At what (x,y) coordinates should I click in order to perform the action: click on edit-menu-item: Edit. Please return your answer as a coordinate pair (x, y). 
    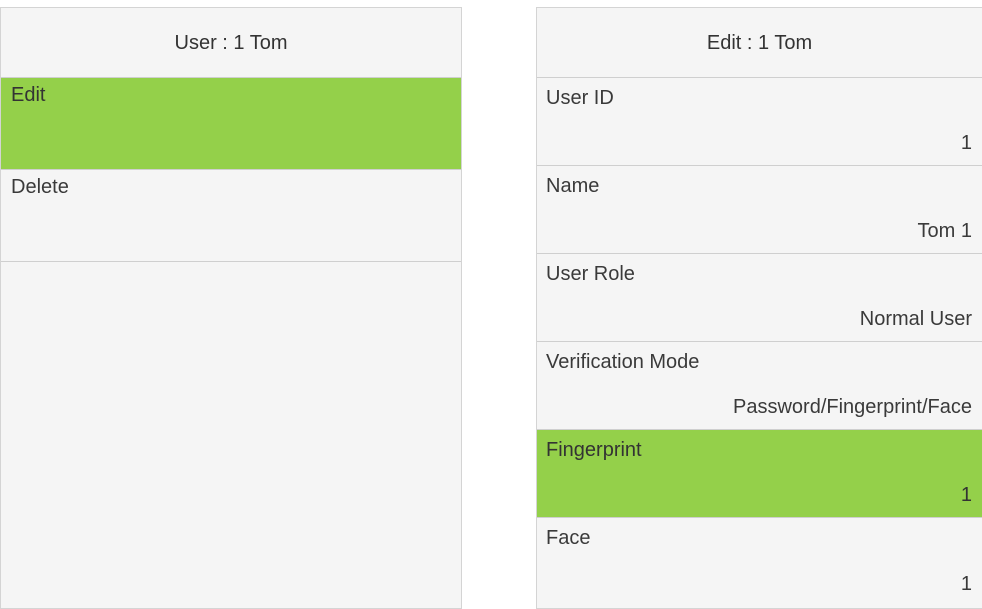
    Looking at the image, I should click on (231, 124).